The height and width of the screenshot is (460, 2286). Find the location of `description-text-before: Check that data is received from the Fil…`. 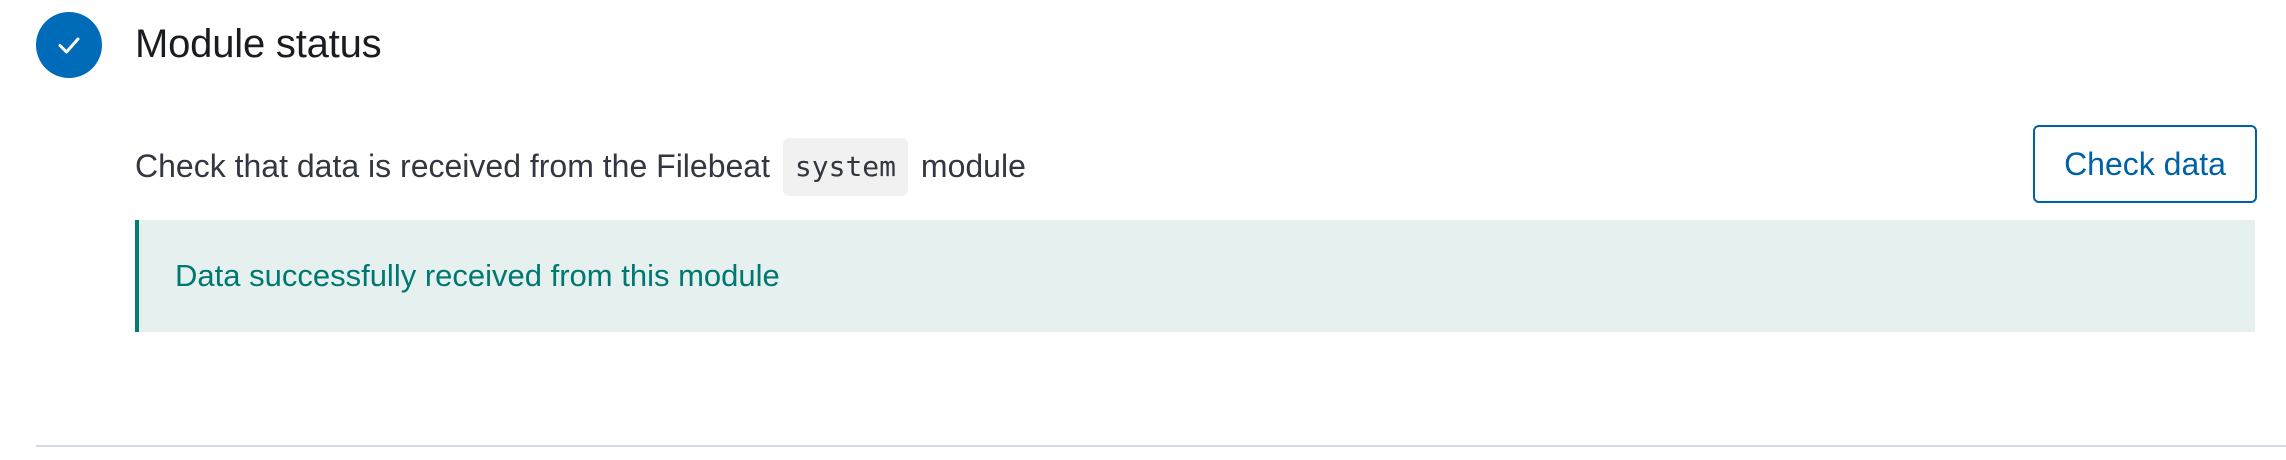

description-text-before: Check that data is received from the Fil… is located at coordinates (452, 166).